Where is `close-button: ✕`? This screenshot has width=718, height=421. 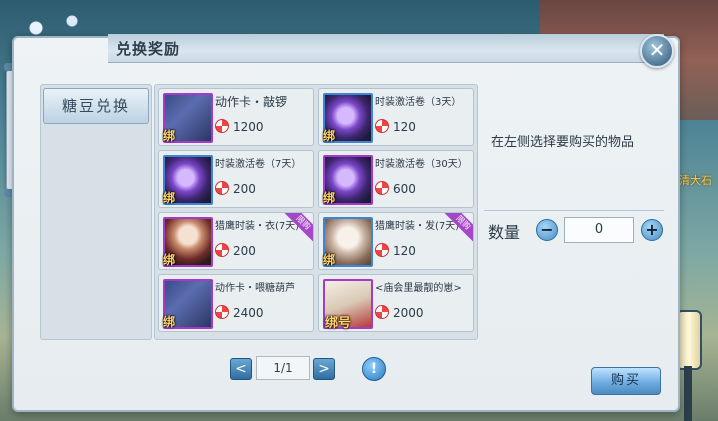 close-button: ✕ is located at coordinates (657, 51).